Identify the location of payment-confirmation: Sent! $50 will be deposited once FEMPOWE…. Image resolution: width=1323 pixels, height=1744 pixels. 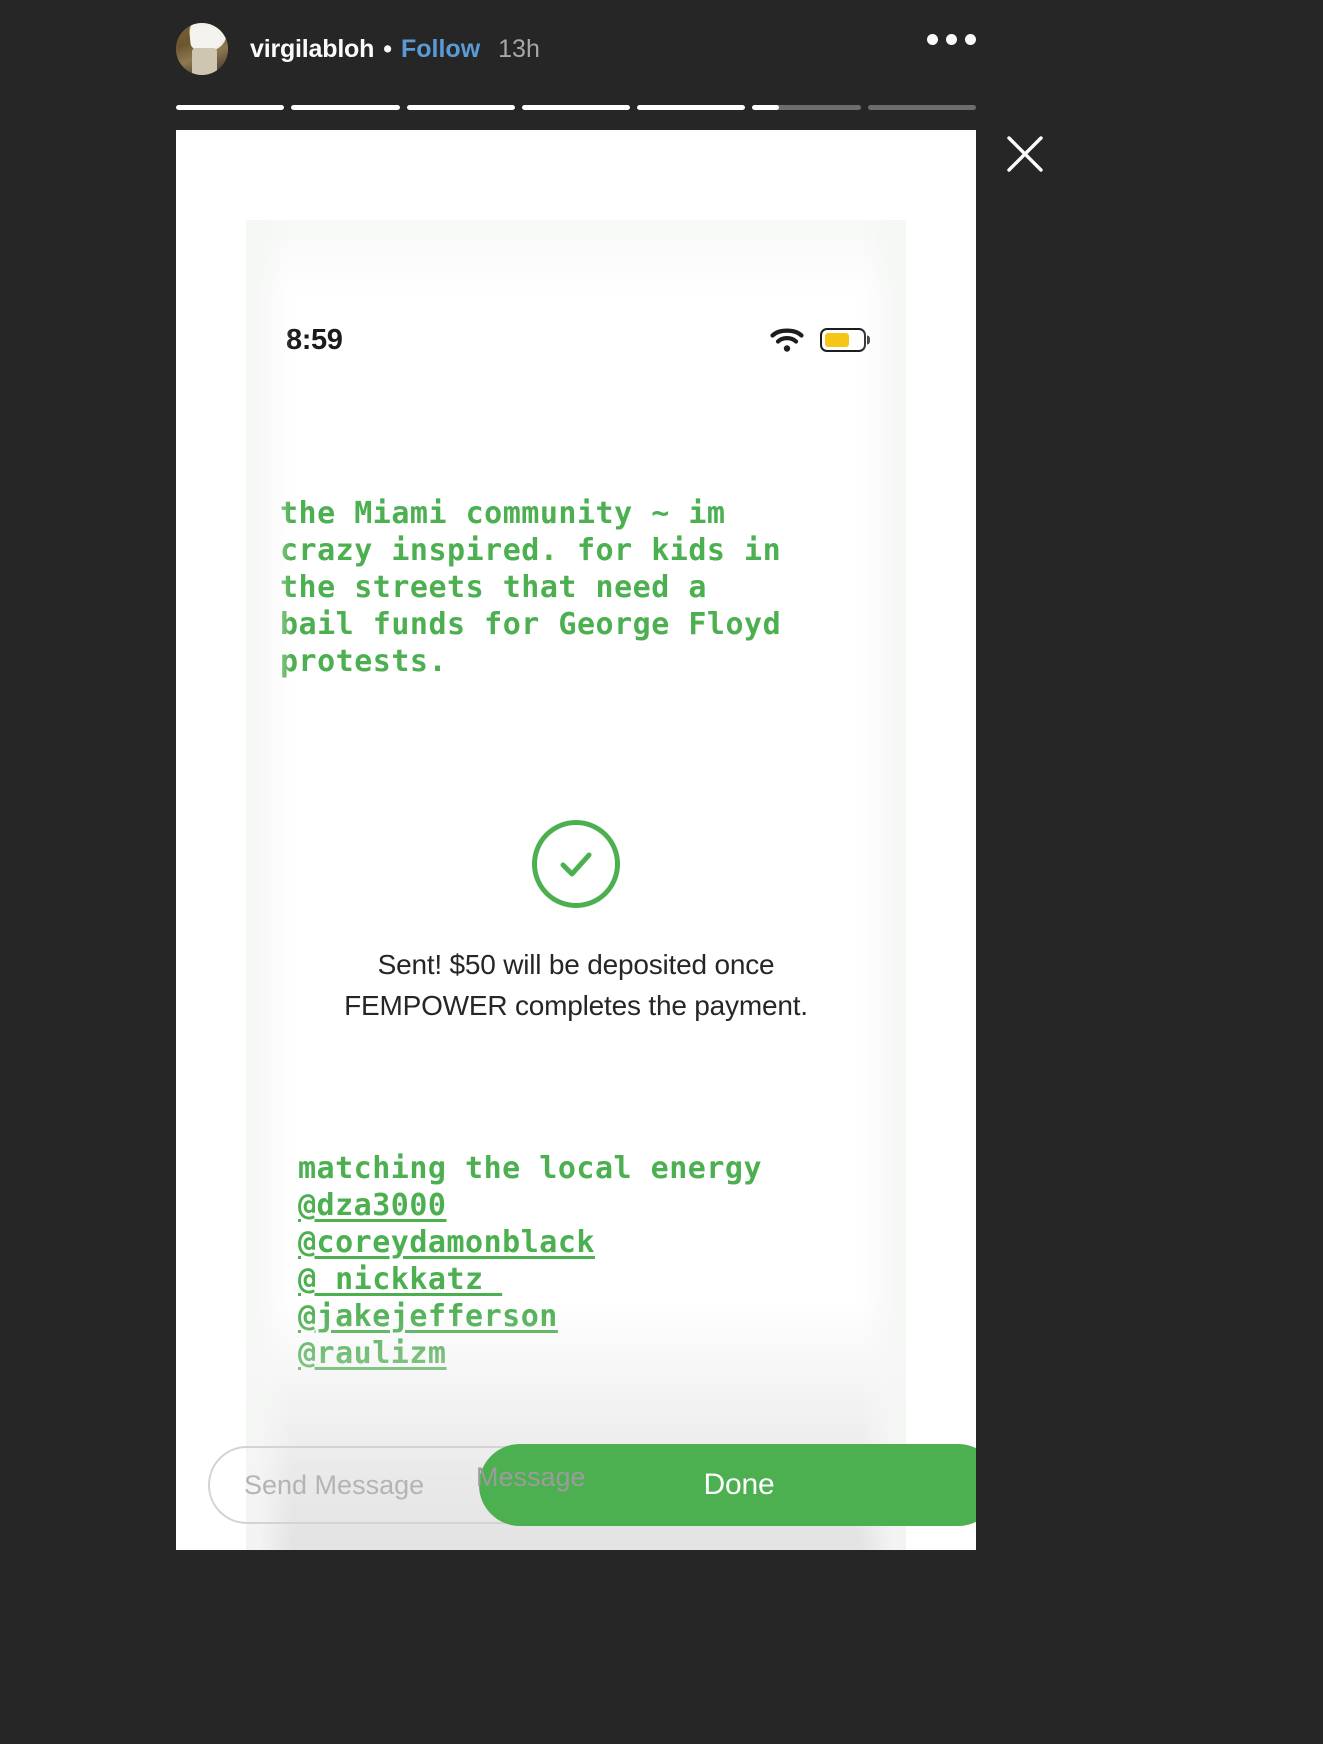
(576, 923).